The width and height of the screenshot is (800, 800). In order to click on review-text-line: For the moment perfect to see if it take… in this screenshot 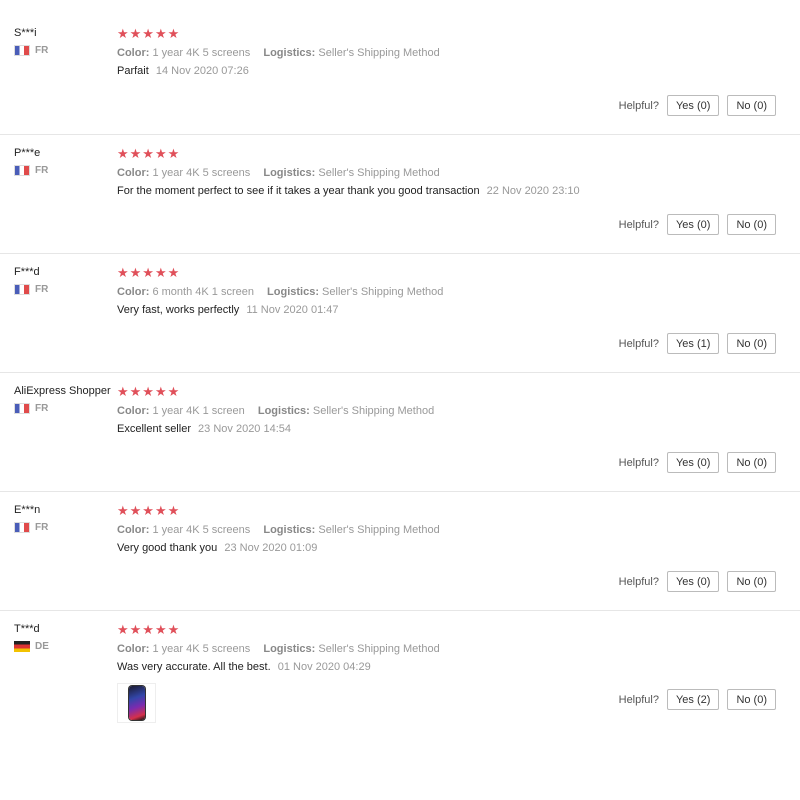, I will do `click(446, 191)`.